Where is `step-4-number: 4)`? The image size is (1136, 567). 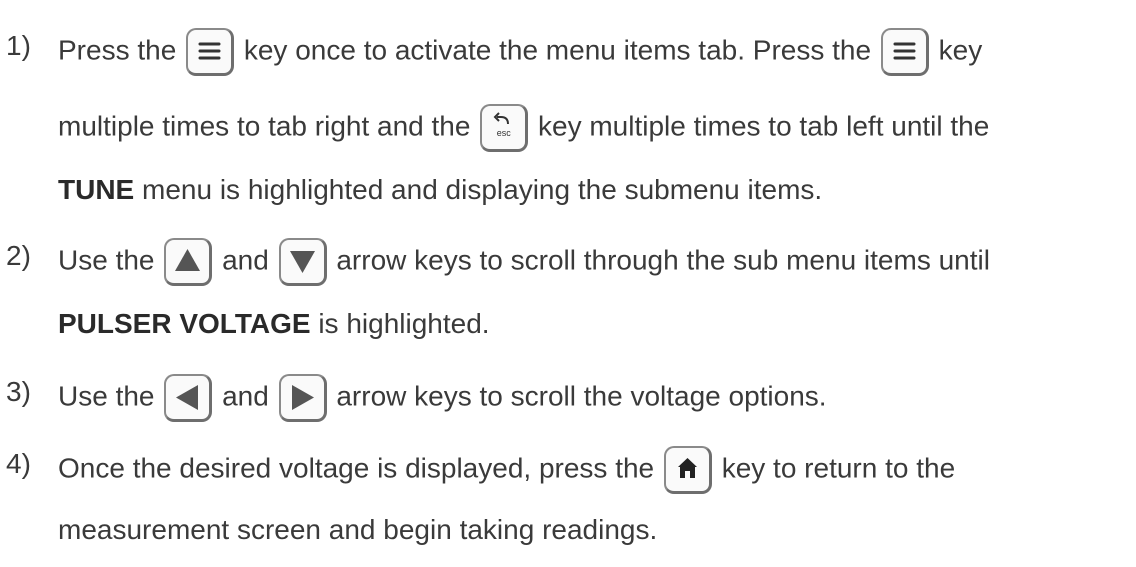 step-4-number: 4) is located at coordinates (18, 463).